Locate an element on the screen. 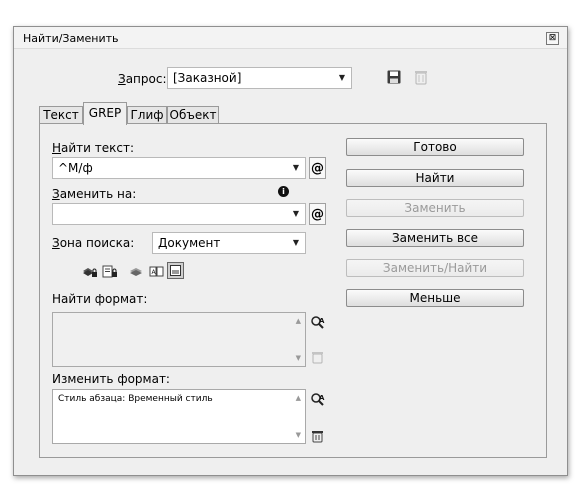 The width and height of the screenshot is (583, 497). specify-change-format-icon: A is located at coordinates (317, 399).